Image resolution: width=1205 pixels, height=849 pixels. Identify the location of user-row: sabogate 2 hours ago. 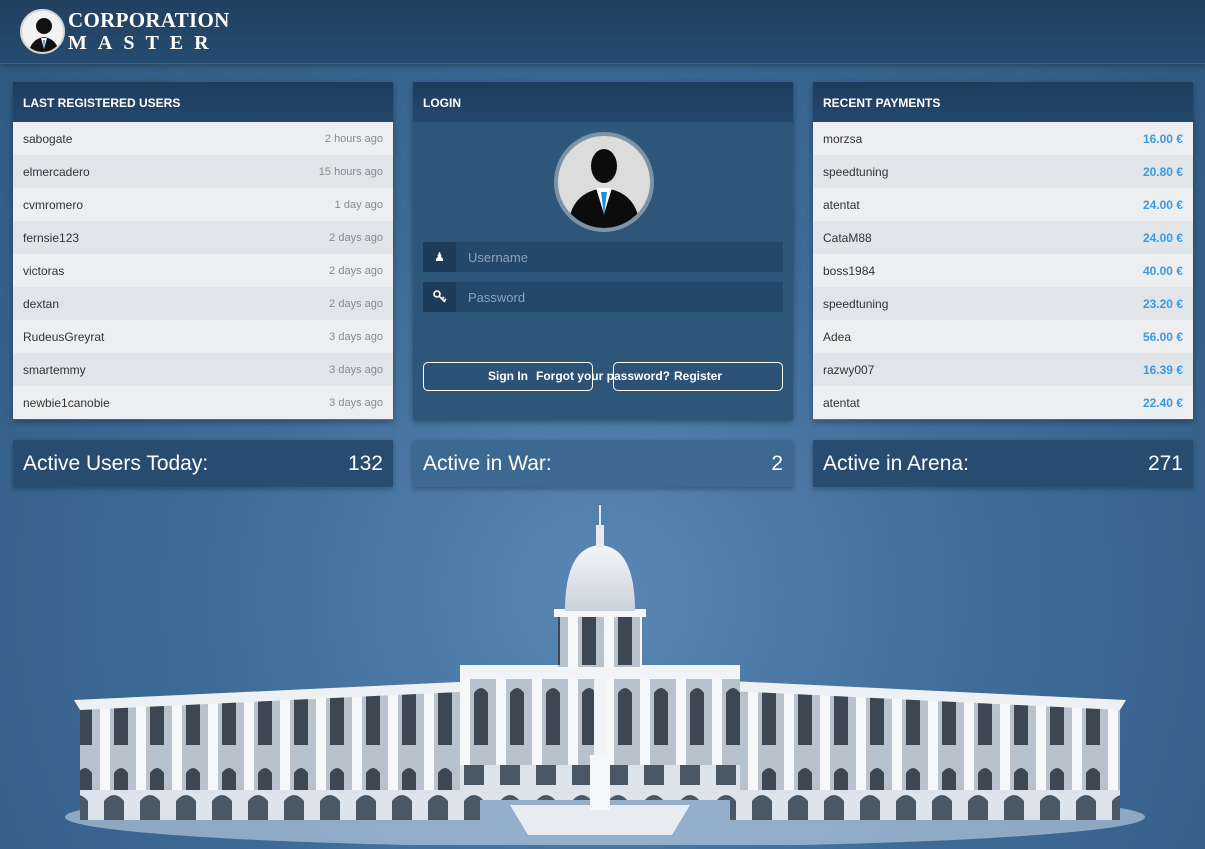
(203, 138).